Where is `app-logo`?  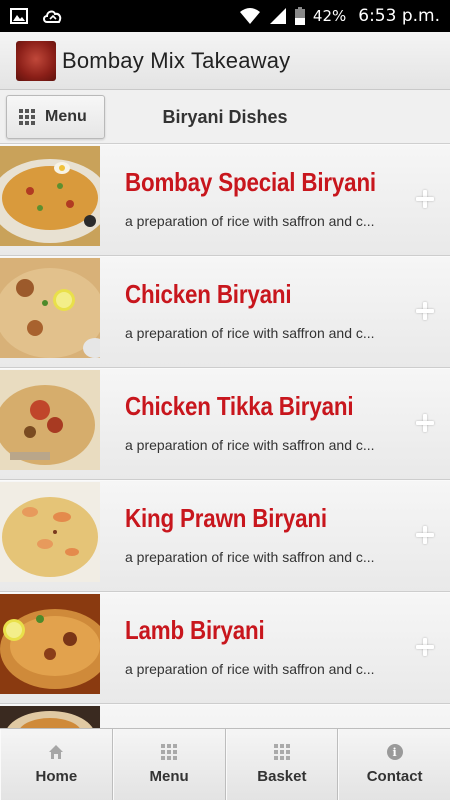 app-logo is located at coordinates (36, 60).